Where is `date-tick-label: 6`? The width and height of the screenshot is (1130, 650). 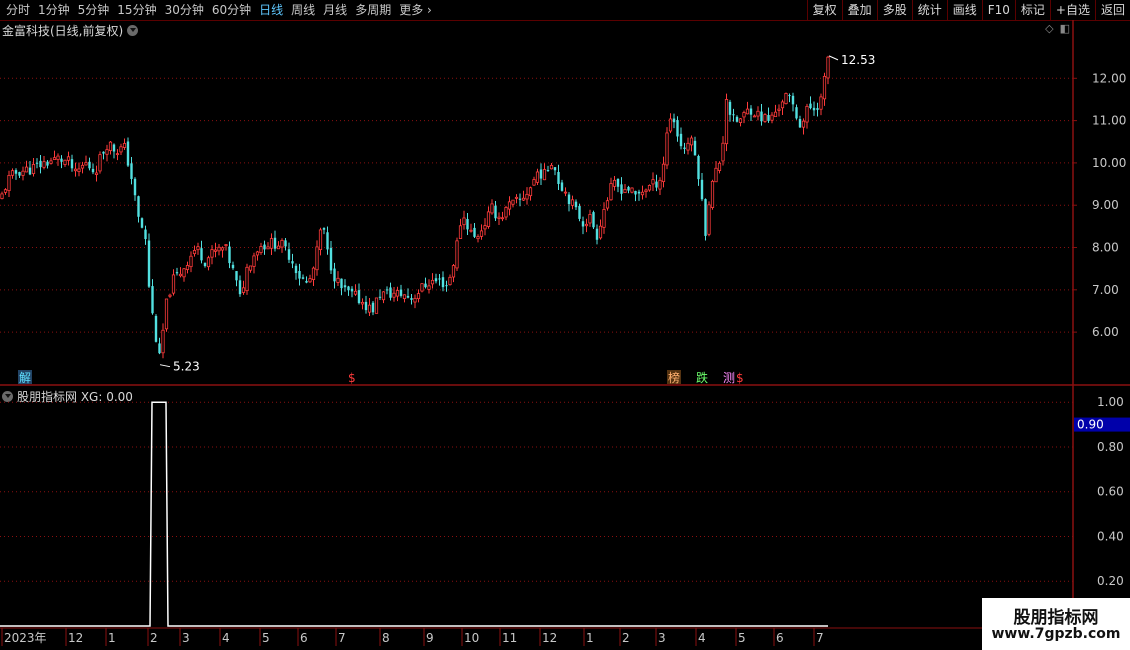 date-tick-label: 6 is located at coordinates (780, 638).